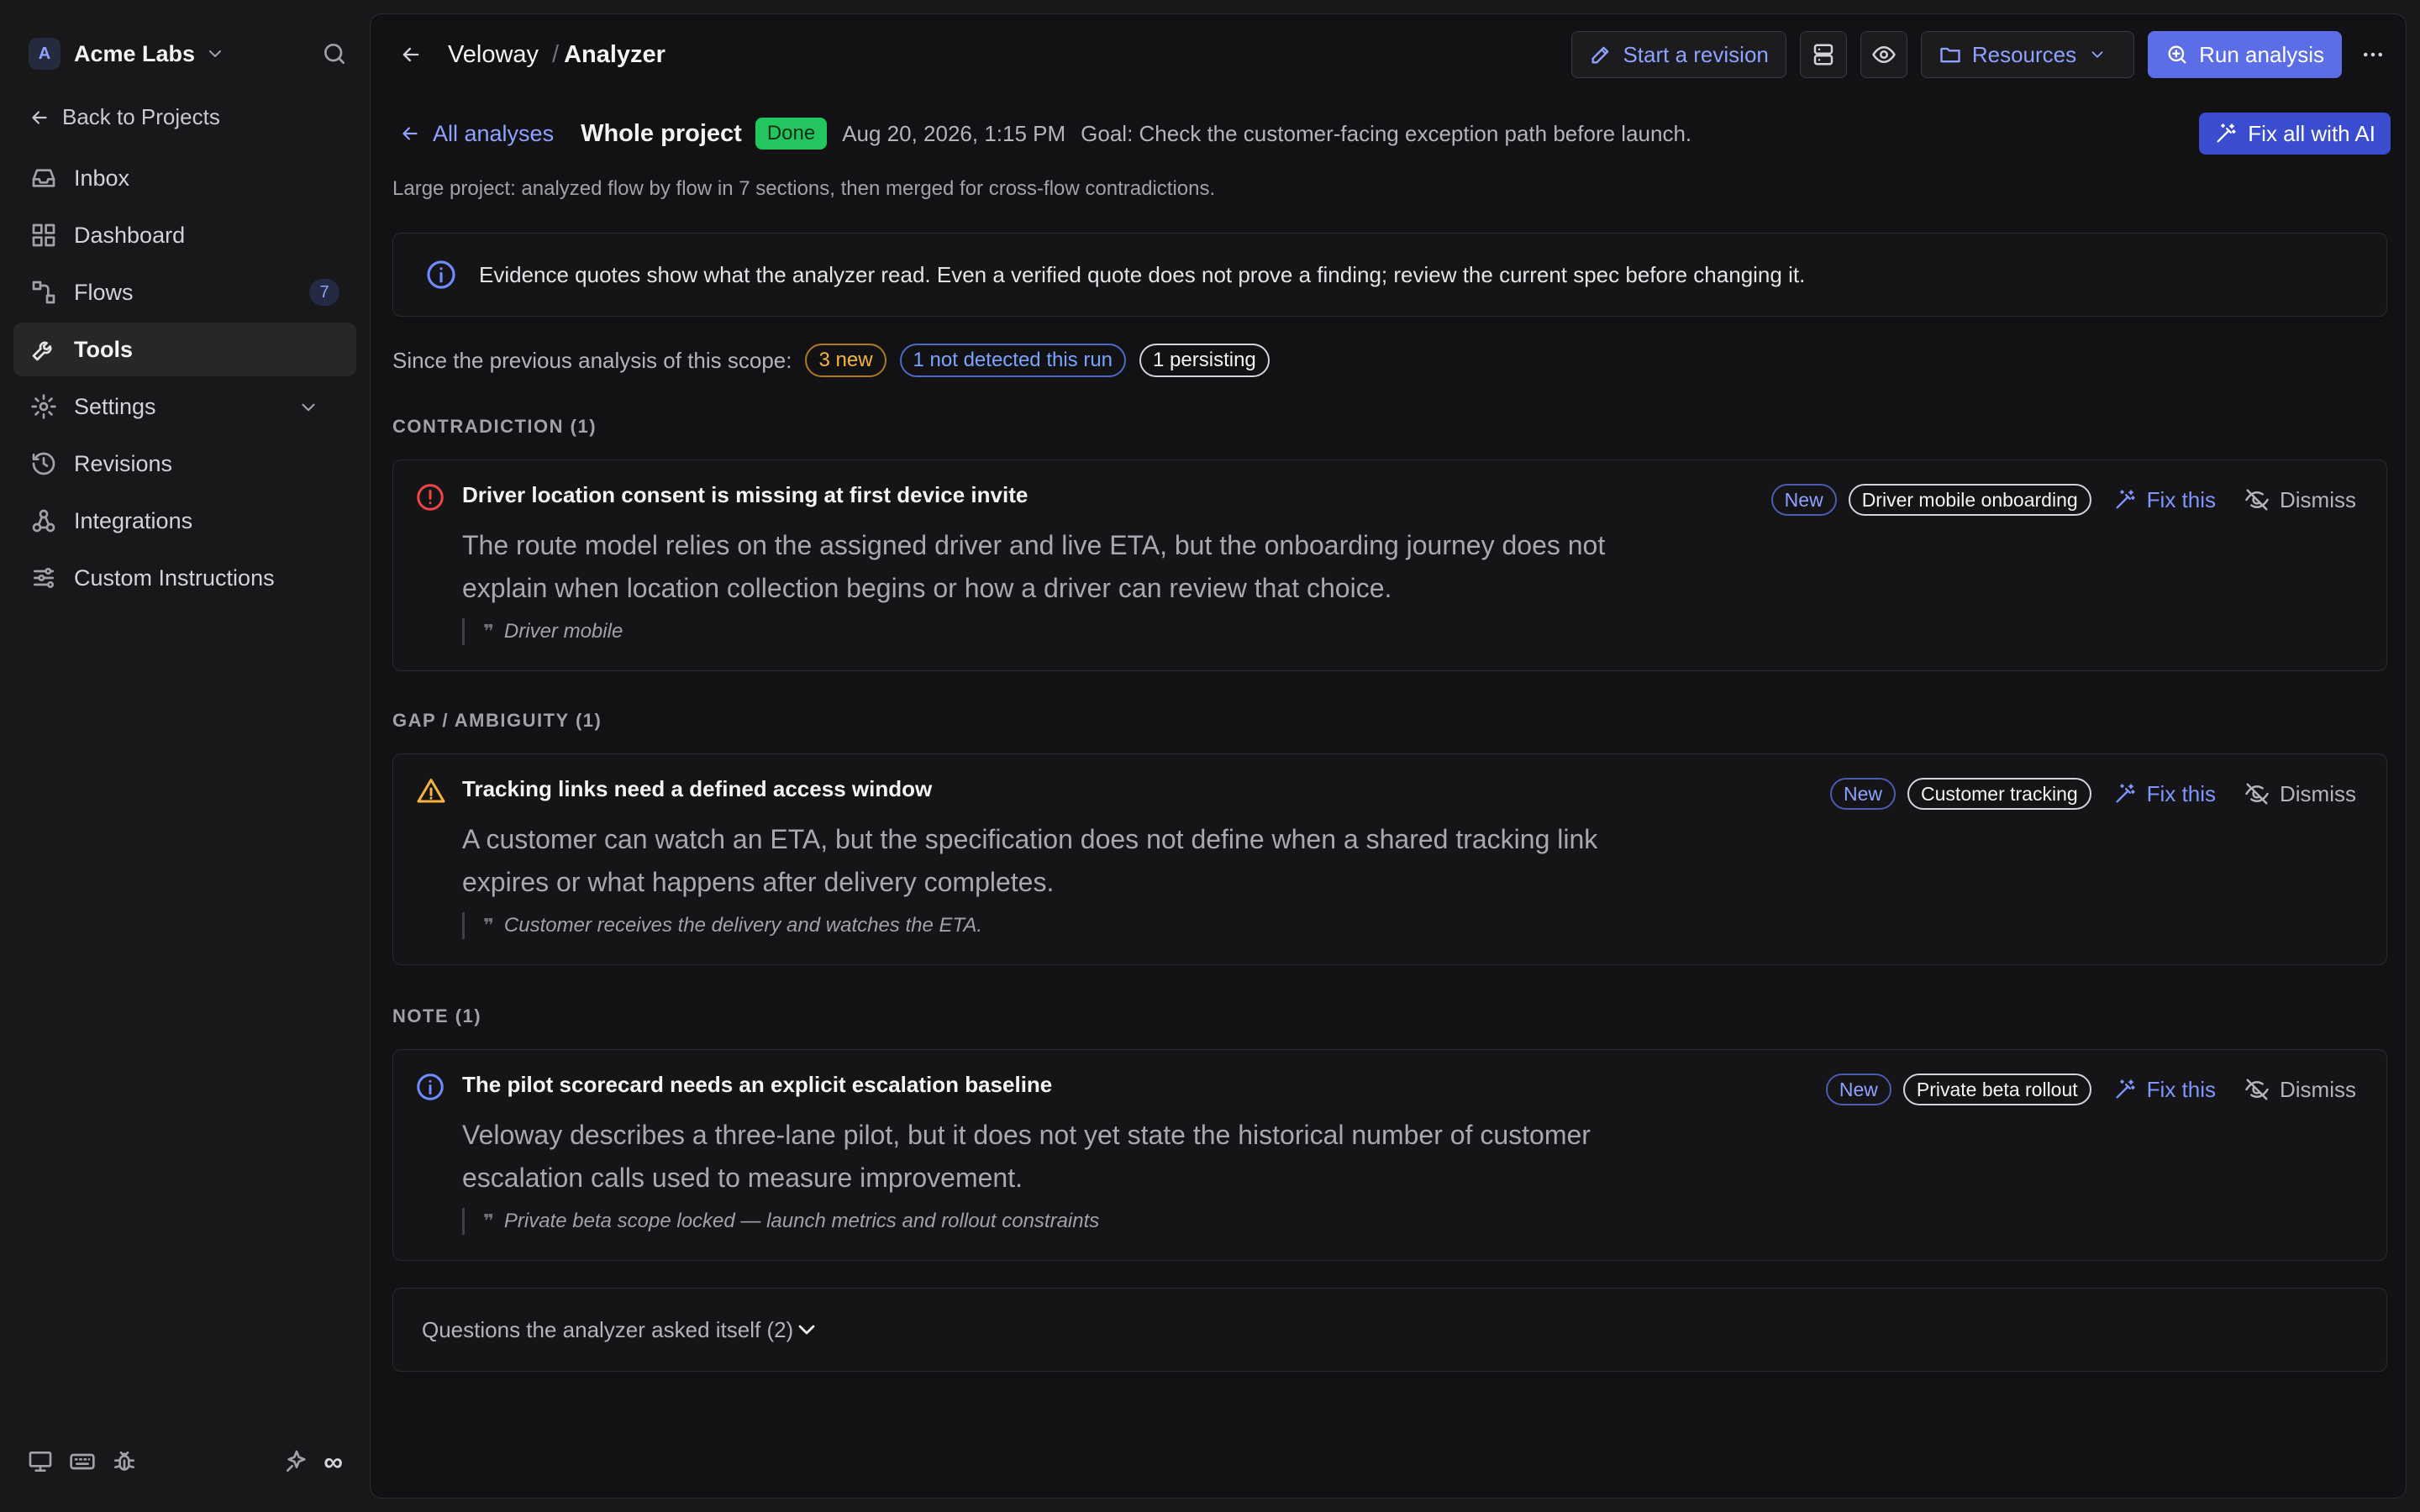 The height and width of the screenshot is (1512, 2420). I want to click on sidebar-item-inbox: Inbox, so click(184, 178).